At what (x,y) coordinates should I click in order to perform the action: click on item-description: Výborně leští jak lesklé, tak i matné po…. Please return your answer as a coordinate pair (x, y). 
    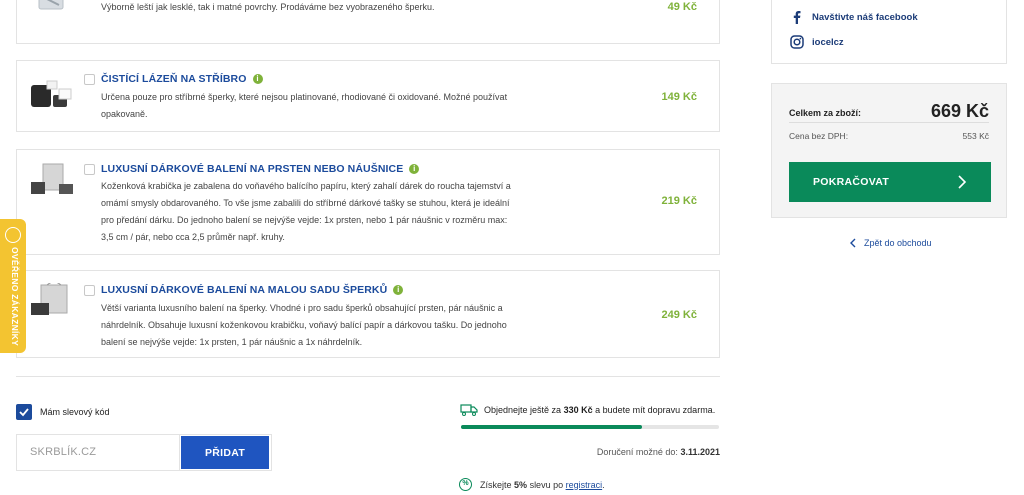
    Looking at the image, I should click on (268, 7).